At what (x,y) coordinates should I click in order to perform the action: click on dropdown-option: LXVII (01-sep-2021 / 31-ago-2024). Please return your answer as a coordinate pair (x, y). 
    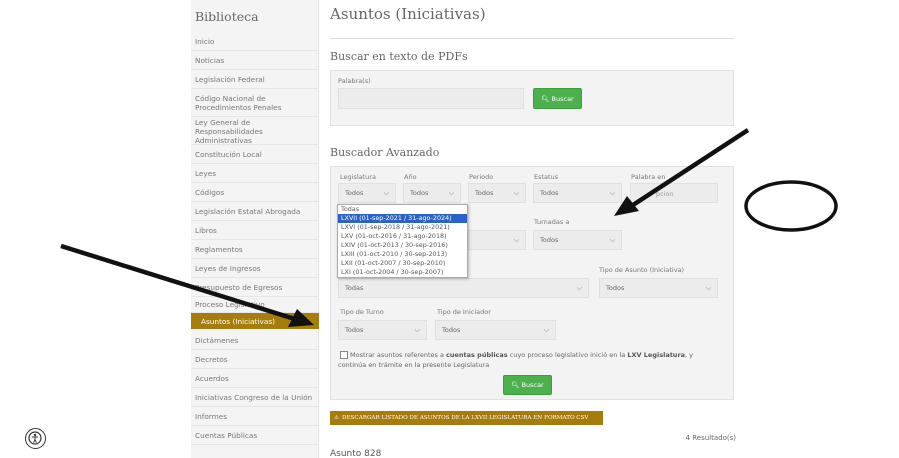
    Looking at the image, I should click on (402, 218).